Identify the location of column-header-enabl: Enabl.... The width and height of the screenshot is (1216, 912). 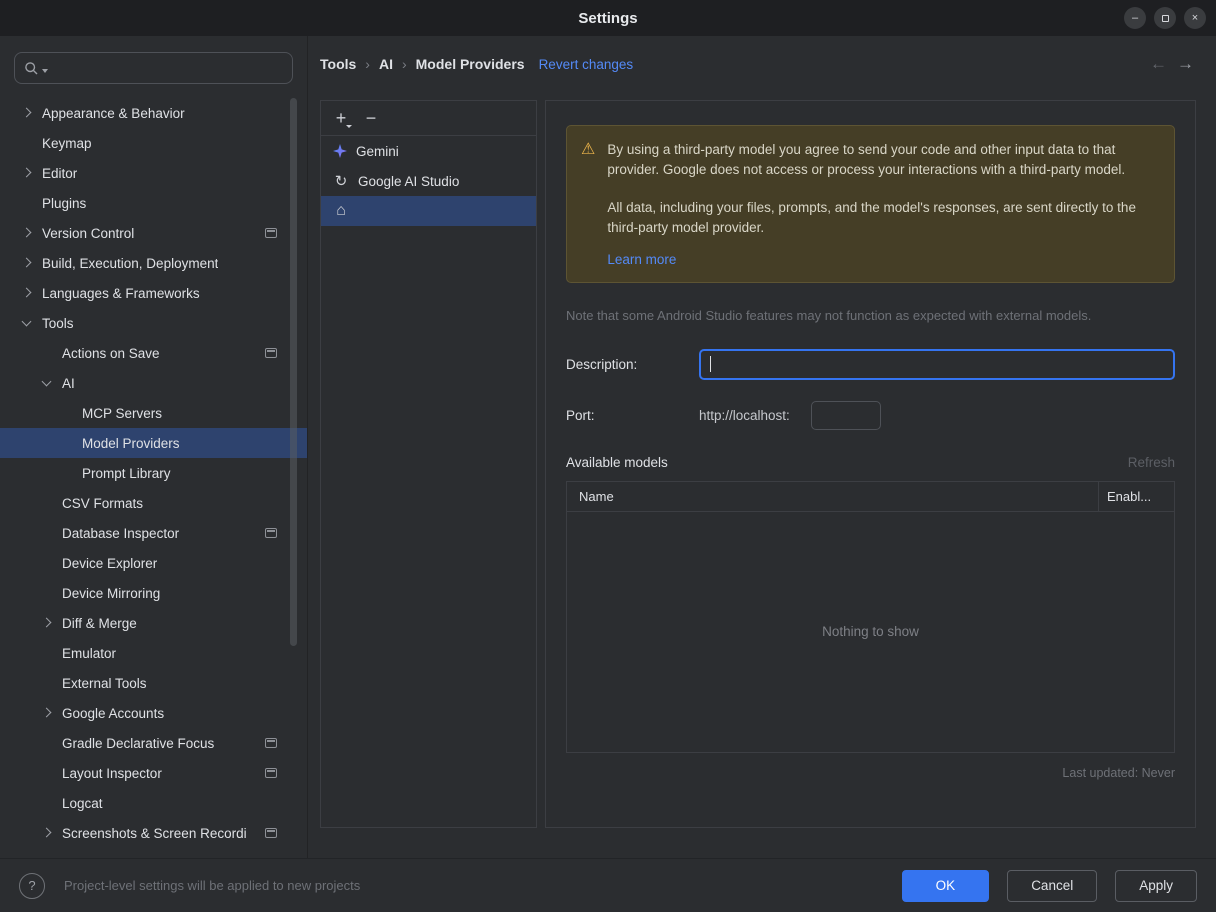
(1136, 496).